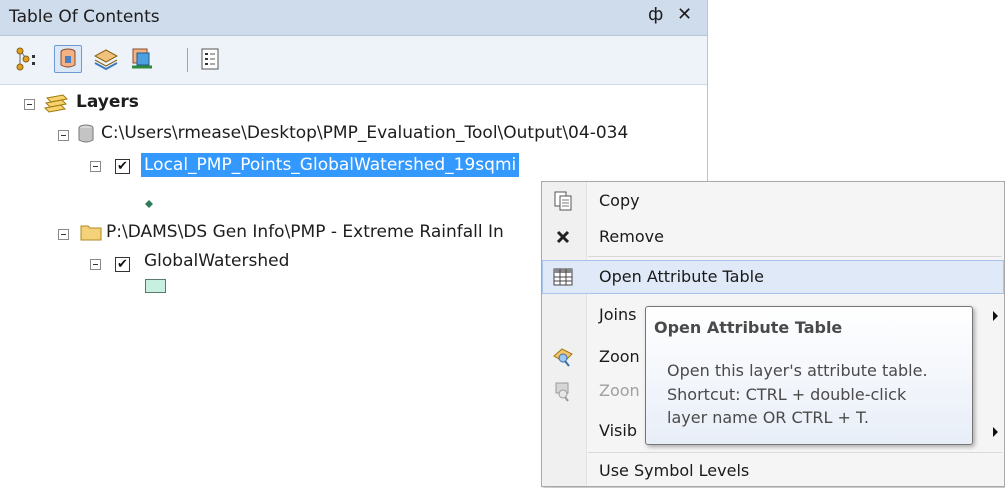 Image resolution: width=1005 pixels, height=488 pixels. I want to click on collapse-layers-toggle, so click(29, 104).